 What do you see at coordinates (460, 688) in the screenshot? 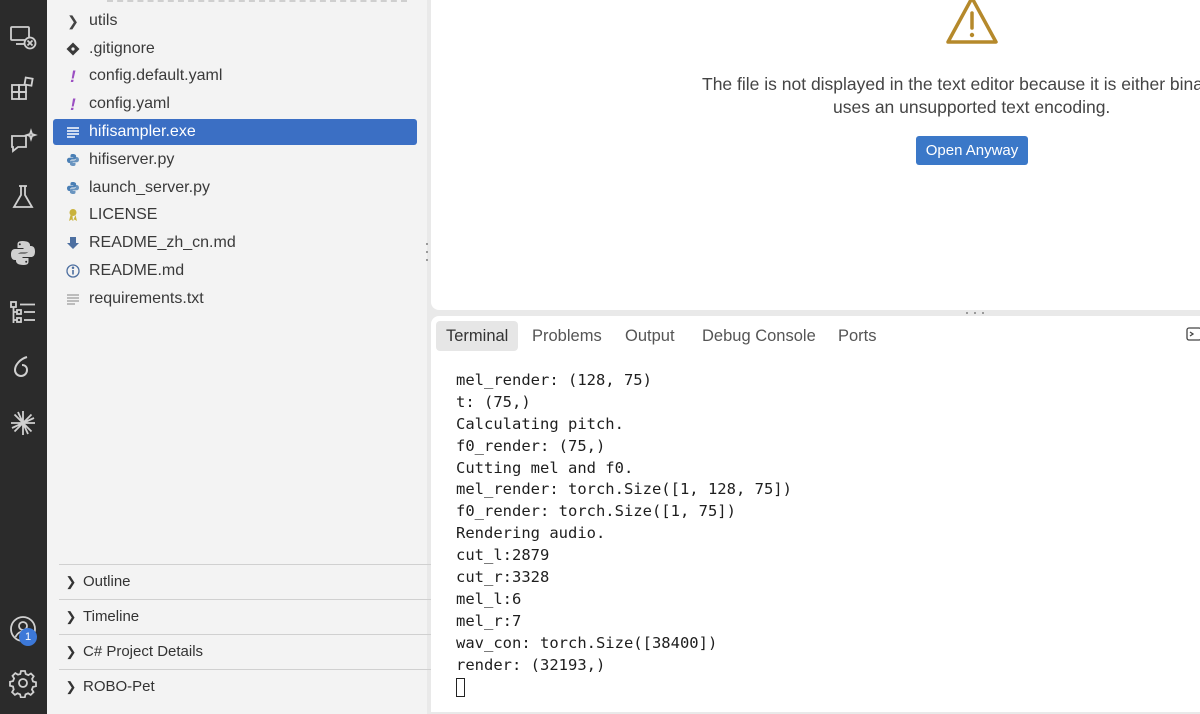
I see `terminal-cursor` at bounding box center [460, 688].